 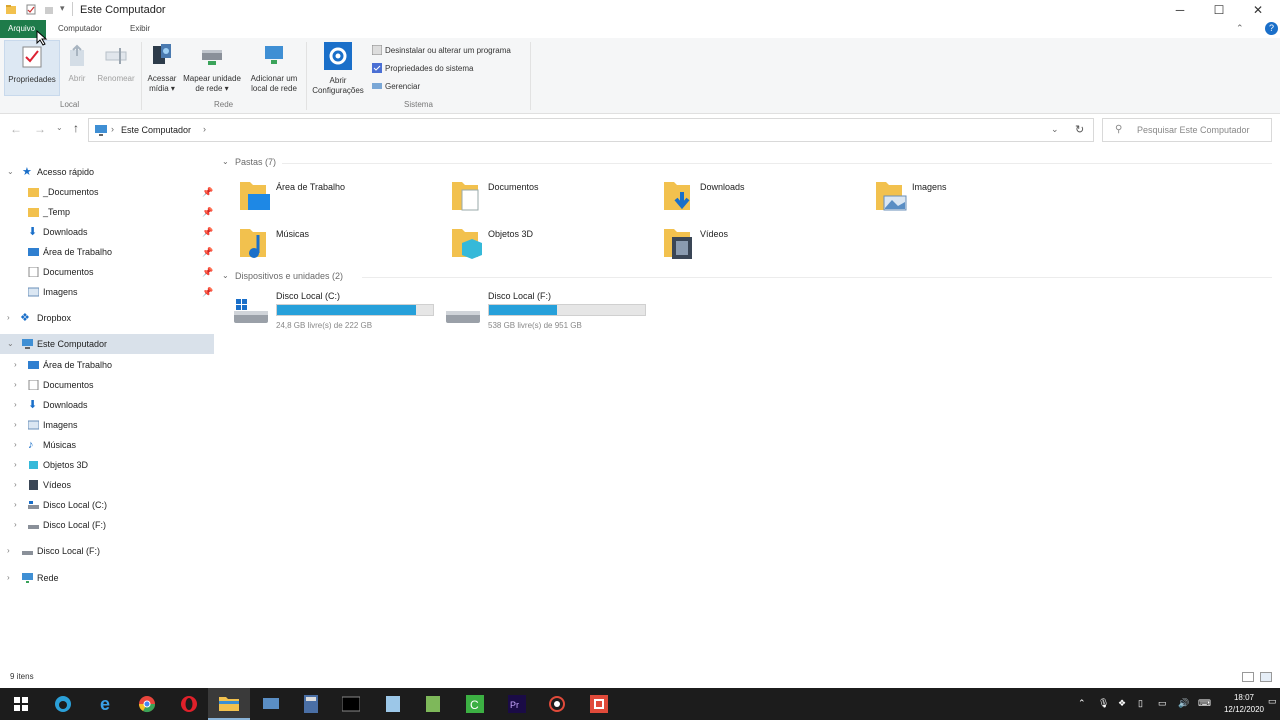 What do you see at coordinates (107, 318) in the screenshot?
I see `sidebar-item-dropbox: › ❖ Dropbox` at bounding box center [107, 318].